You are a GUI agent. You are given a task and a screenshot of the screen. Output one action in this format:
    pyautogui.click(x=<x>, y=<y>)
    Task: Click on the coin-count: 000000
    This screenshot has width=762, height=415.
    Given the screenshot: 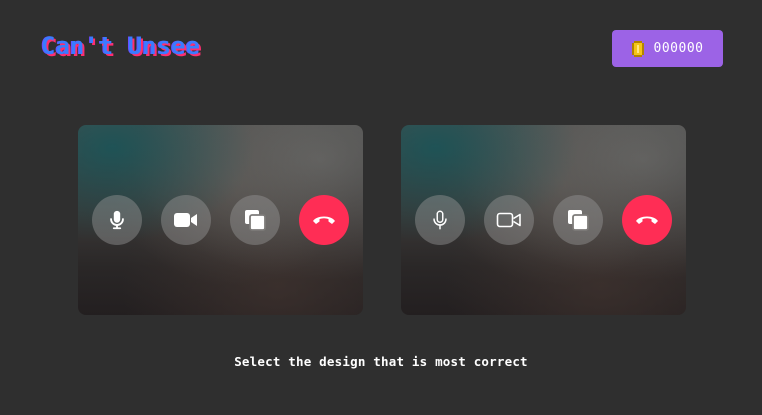 What is the action you would take?
    pyautogui.click(x=678, y=48)
    